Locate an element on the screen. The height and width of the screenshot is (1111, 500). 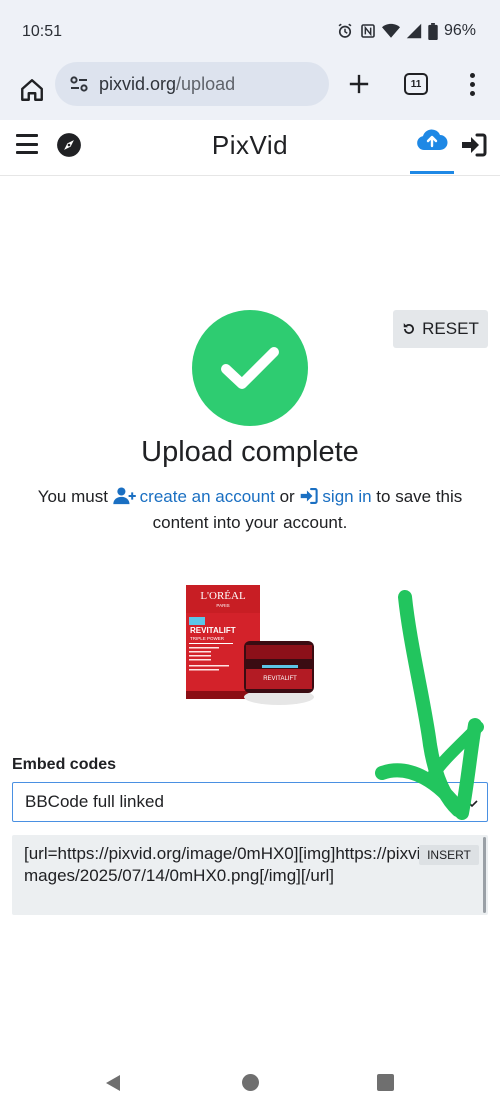
plus-icon is located at coordinates (359, 84).